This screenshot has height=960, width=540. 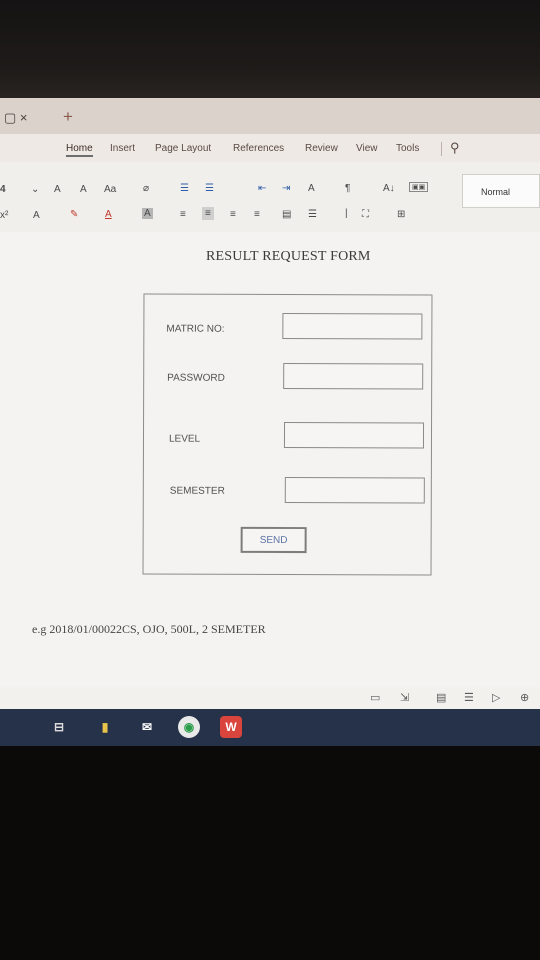 What do you see at coordinates (311, 188) in the screenshot?
I see `asian-layout-button: A` at bounding box center [311, 188].